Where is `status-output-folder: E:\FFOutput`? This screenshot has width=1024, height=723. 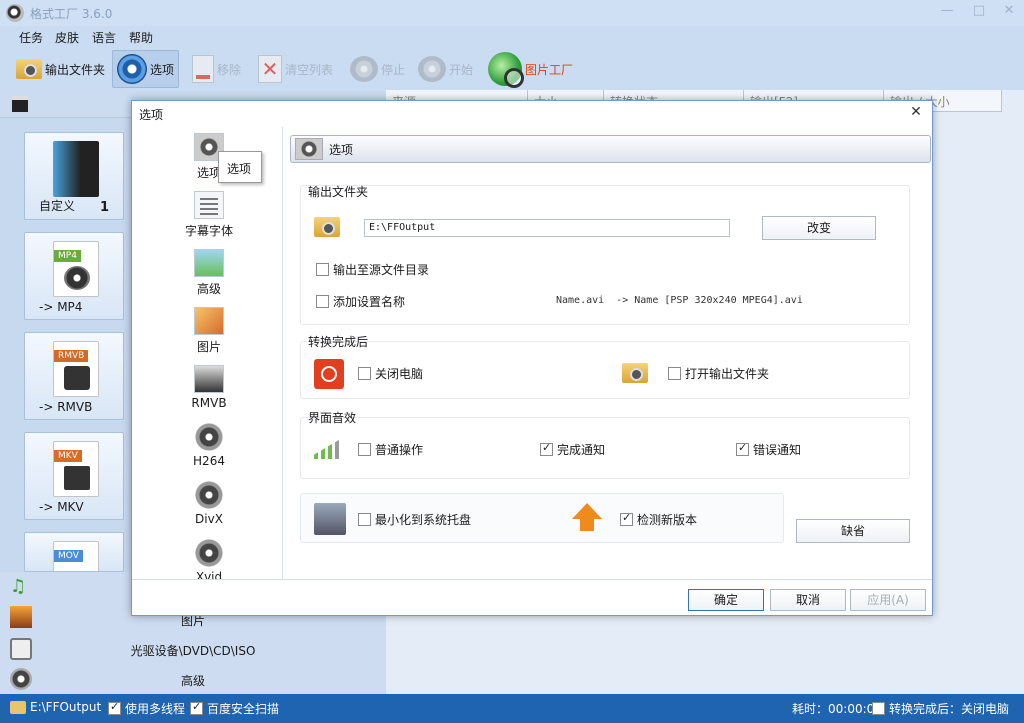
status-output-folder: E:\FFOutput is located at coordinates (55, 707).